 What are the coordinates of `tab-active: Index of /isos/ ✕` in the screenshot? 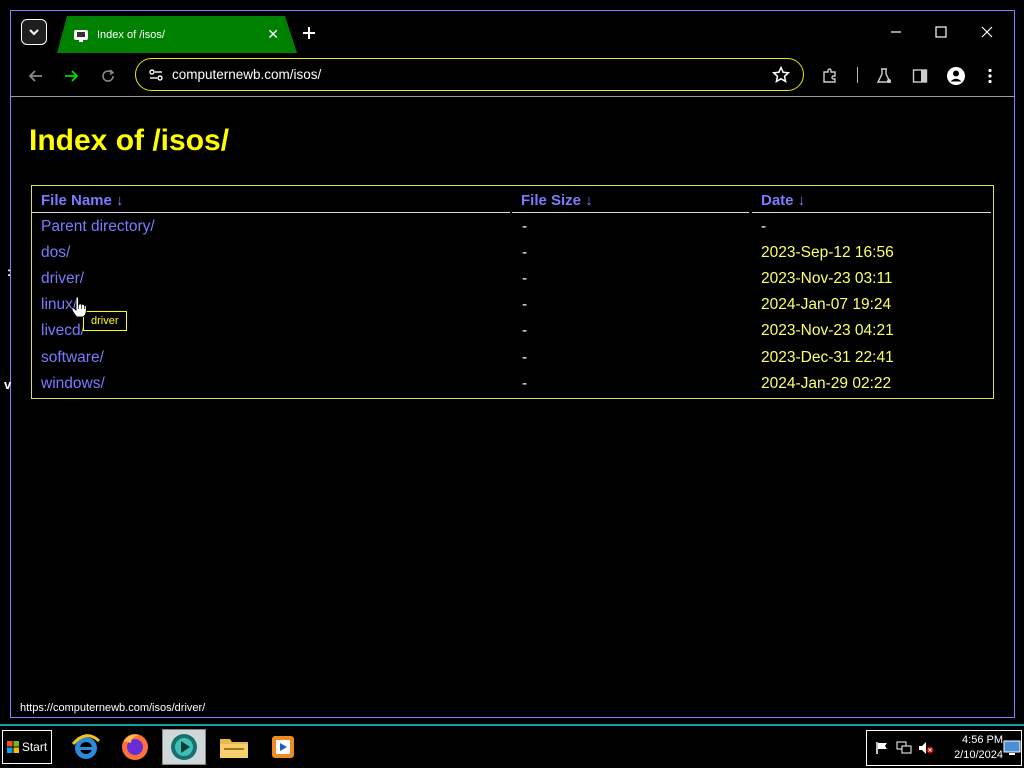 It's located at (177, 34).